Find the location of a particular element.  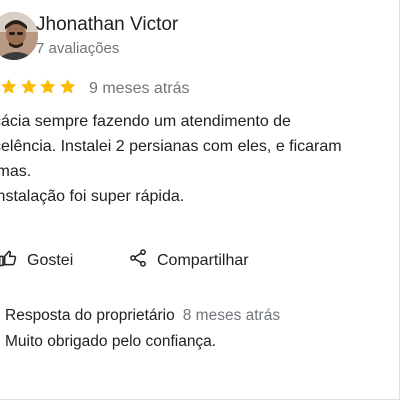

thumbs-up-icon is located at coordinates (9, 260).